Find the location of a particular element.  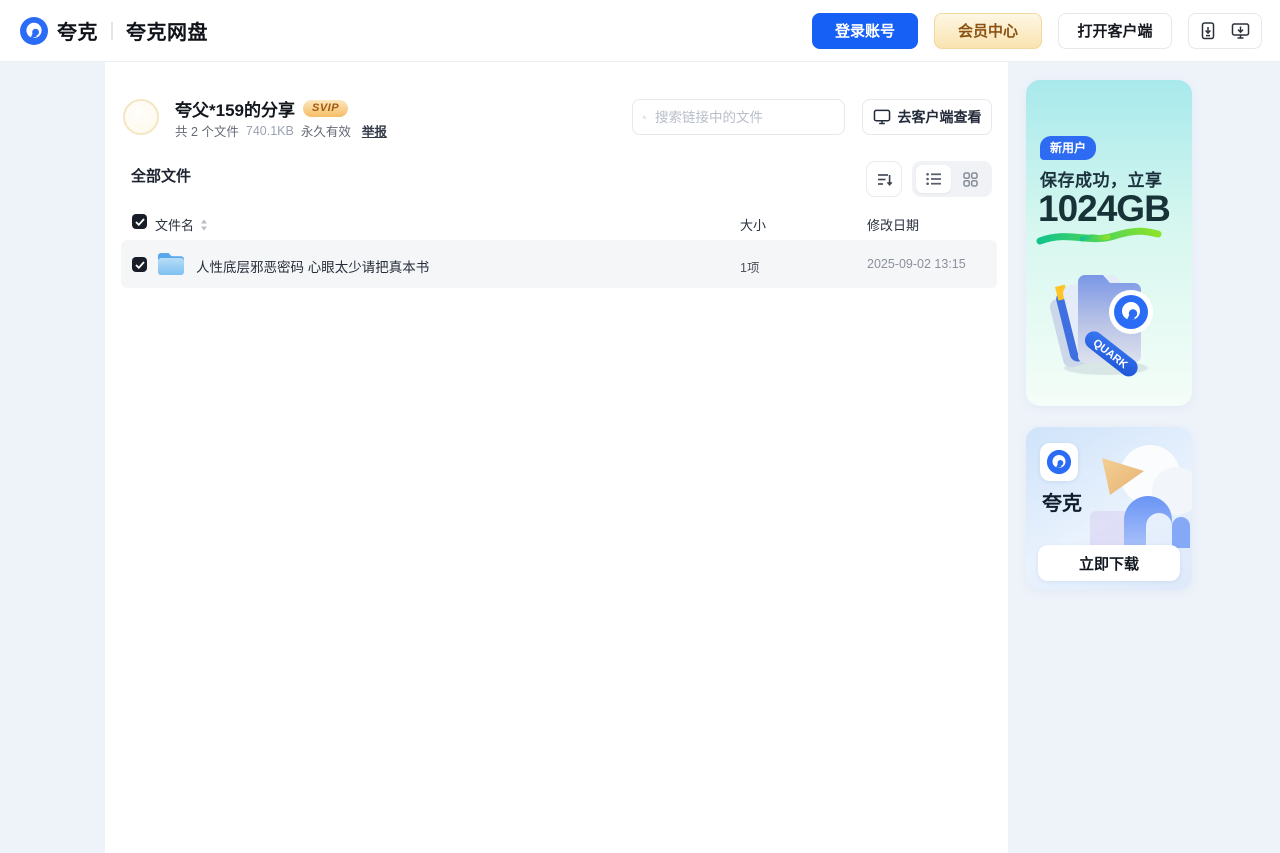

share-title: 夸父*159的分享 is located at coordinates (235, 110).